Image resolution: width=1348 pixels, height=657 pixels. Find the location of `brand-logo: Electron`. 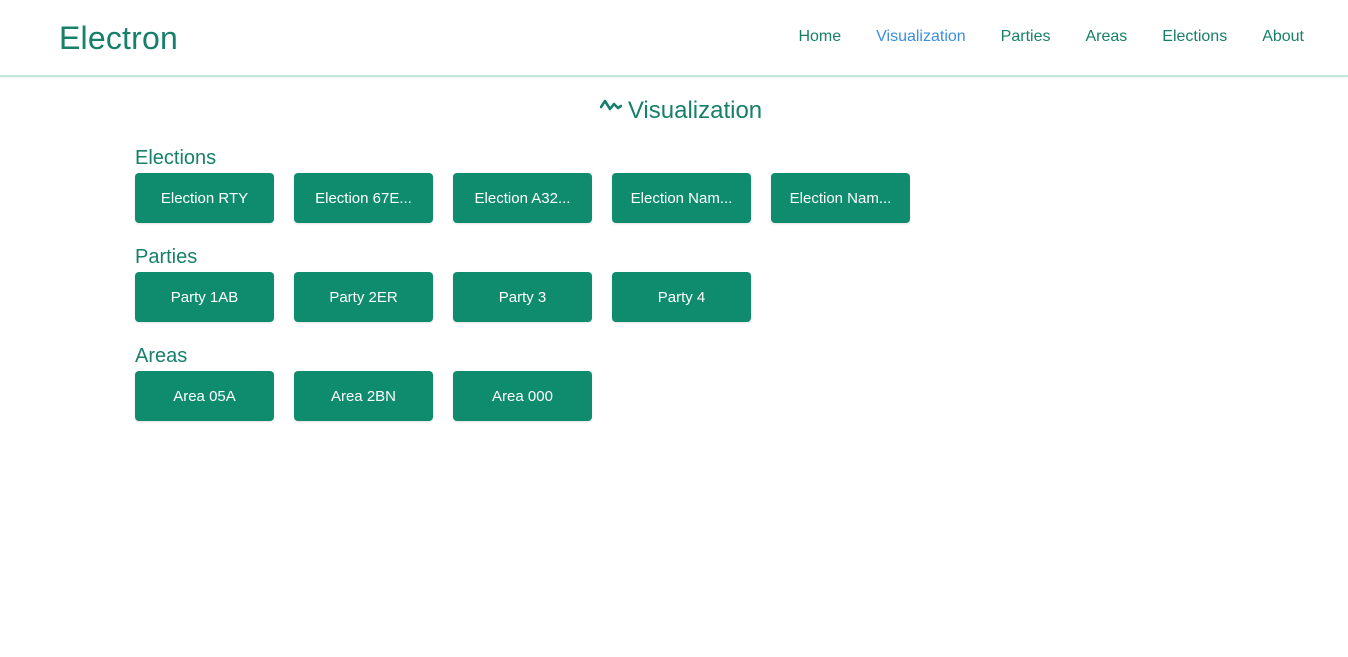

brand-logo: Electron is located at coordinates (118, 38).